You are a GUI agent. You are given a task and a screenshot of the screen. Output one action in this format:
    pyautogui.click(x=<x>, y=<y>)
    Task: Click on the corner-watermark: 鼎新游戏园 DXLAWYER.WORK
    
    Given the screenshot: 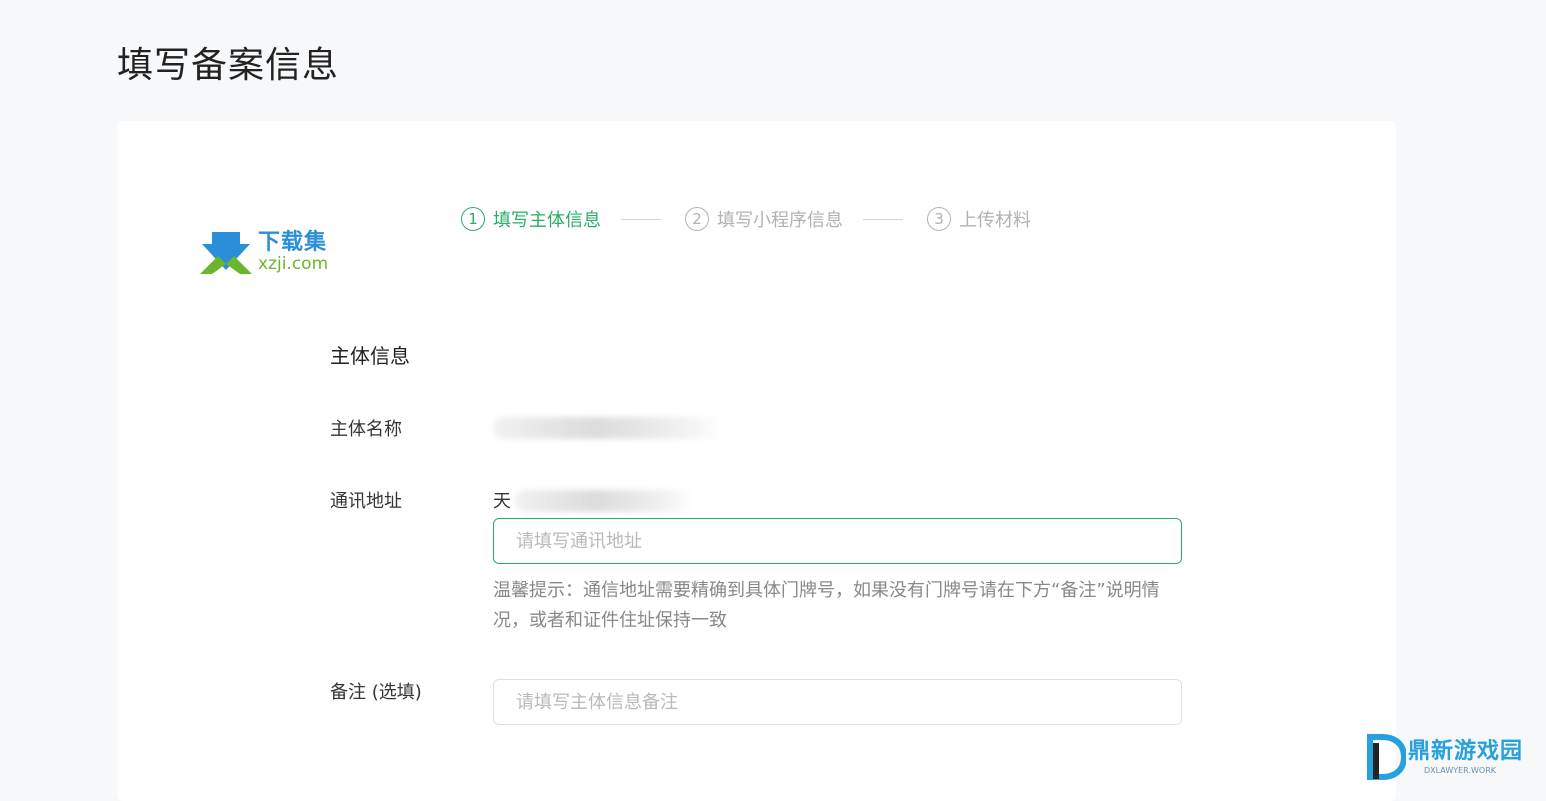 What is the action you would take?
    pyautogui.click(x=1452, y=758)
    